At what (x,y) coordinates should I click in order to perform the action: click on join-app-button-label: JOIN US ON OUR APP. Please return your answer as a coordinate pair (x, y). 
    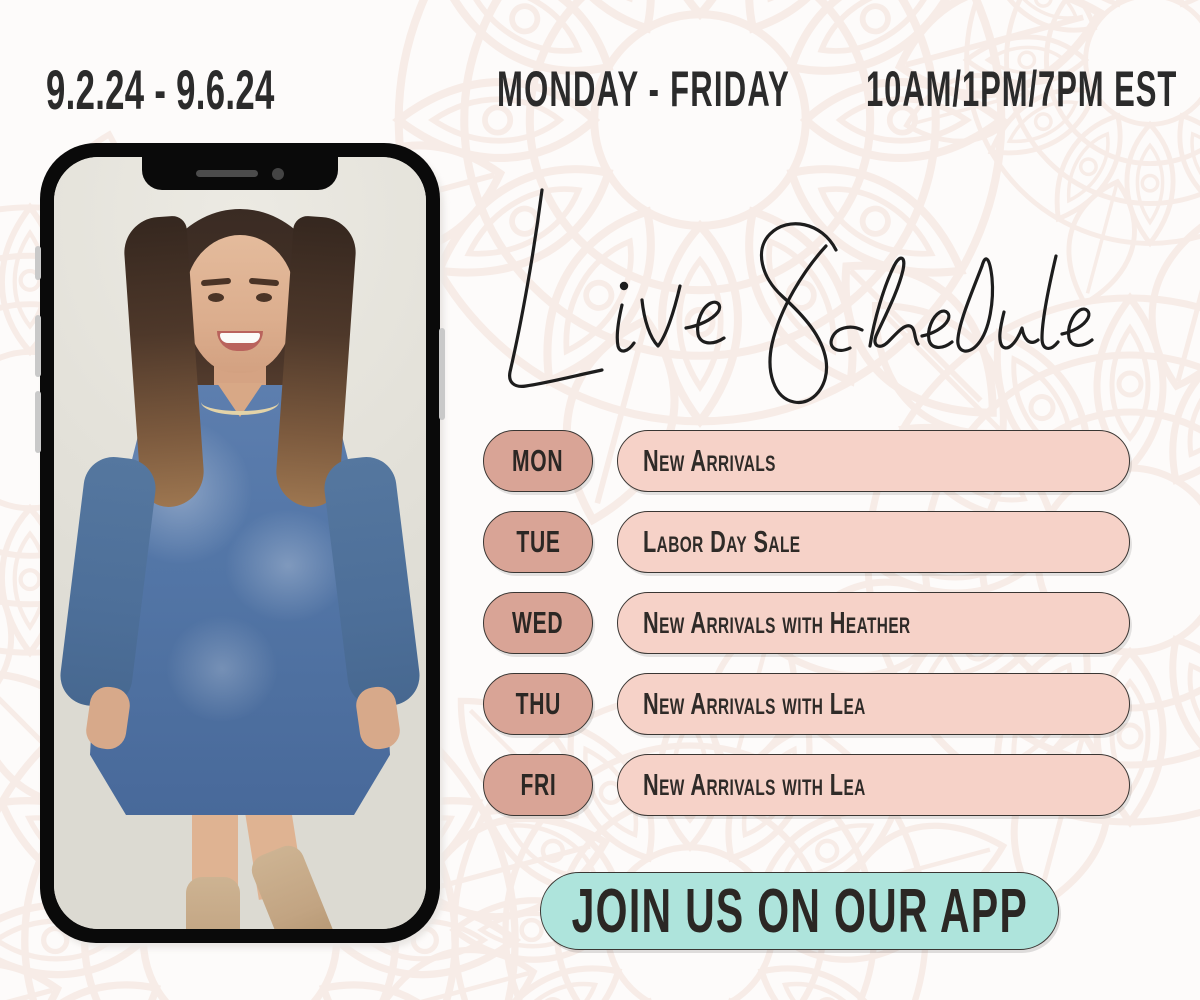
    Looking at the image, I should click on (799, 911).